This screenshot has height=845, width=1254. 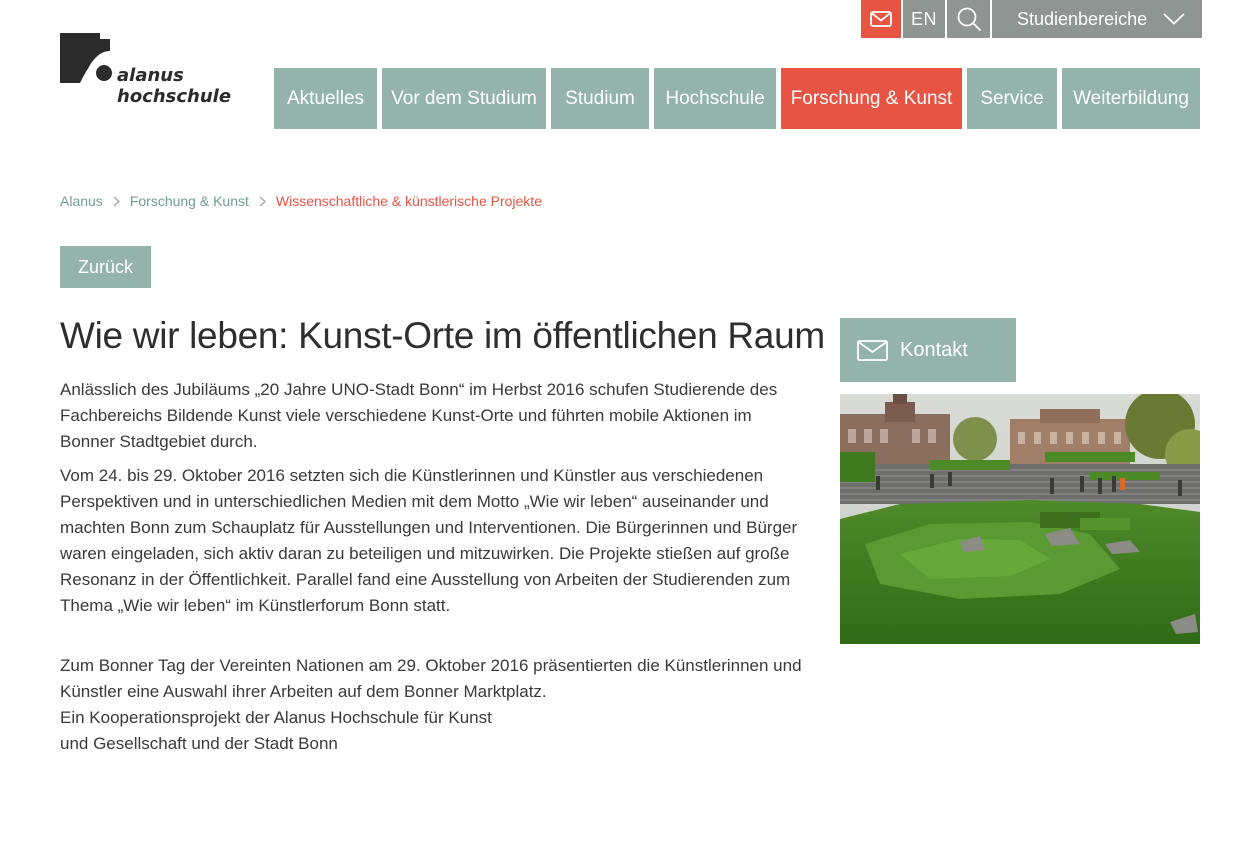 I want to click on language-switch: EN, so click(x=924, y=19).